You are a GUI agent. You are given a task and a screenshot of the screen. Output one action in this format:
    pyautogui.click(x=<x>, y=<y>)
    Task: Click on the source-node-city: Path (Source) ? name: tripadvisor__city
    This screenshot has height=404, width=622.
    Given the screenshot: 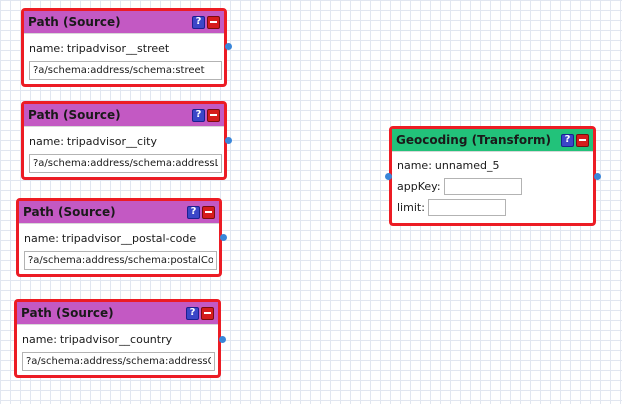 What is the action you would take?
    pyautogui.click(x=124, y=140)
    